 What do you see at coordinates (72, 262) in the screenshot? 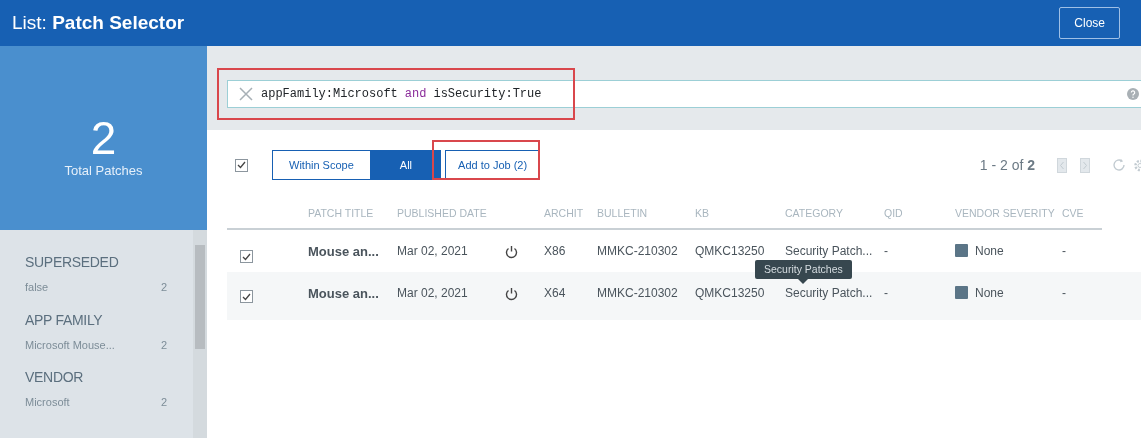
I see `filter-heading: SUPERSEDED` at bounding box center [72, 262].